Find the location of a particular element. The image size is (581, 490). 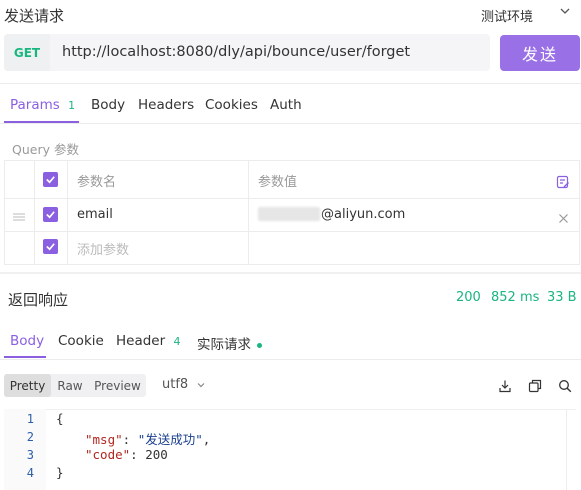

code-line: "code": 200 is located at coordinates (126, 454).